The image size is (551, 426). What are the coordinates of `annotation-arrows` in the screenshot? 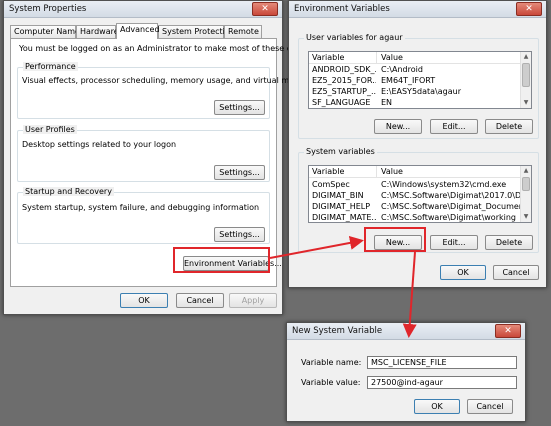 It's located at (343, 286).